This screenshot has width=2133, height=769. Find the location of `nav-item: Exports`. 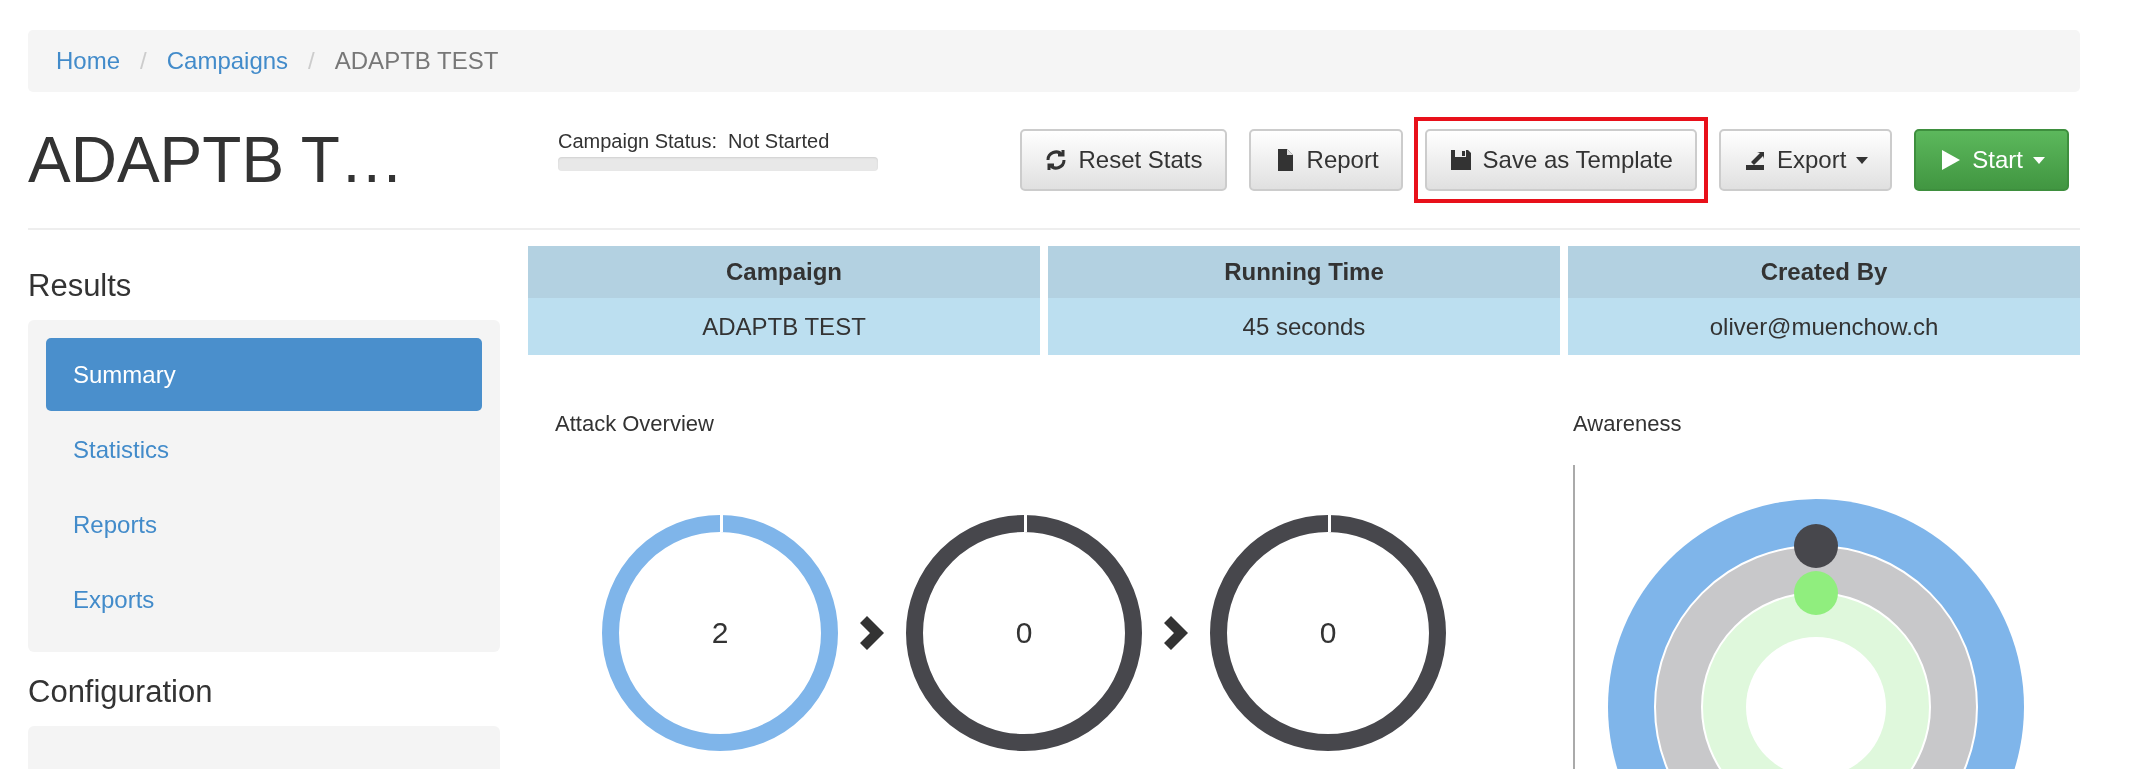

nav-item: Exports is located at coordinates (264, 599).